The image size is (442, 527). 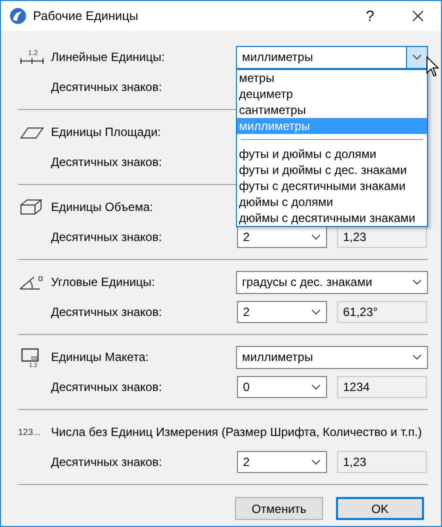 What do you see at coordinates (85, 16) in the screenshot?
I see `window-title: Рабочие Единицы` at bounding box center [85, 16].